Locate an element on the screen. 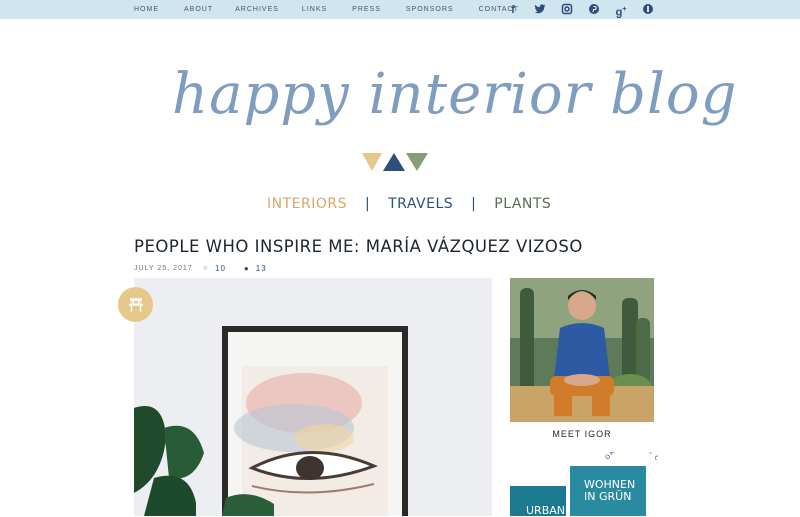  book-wohnen-title-line1: WOHNEN is located at coordinates (610, 484).